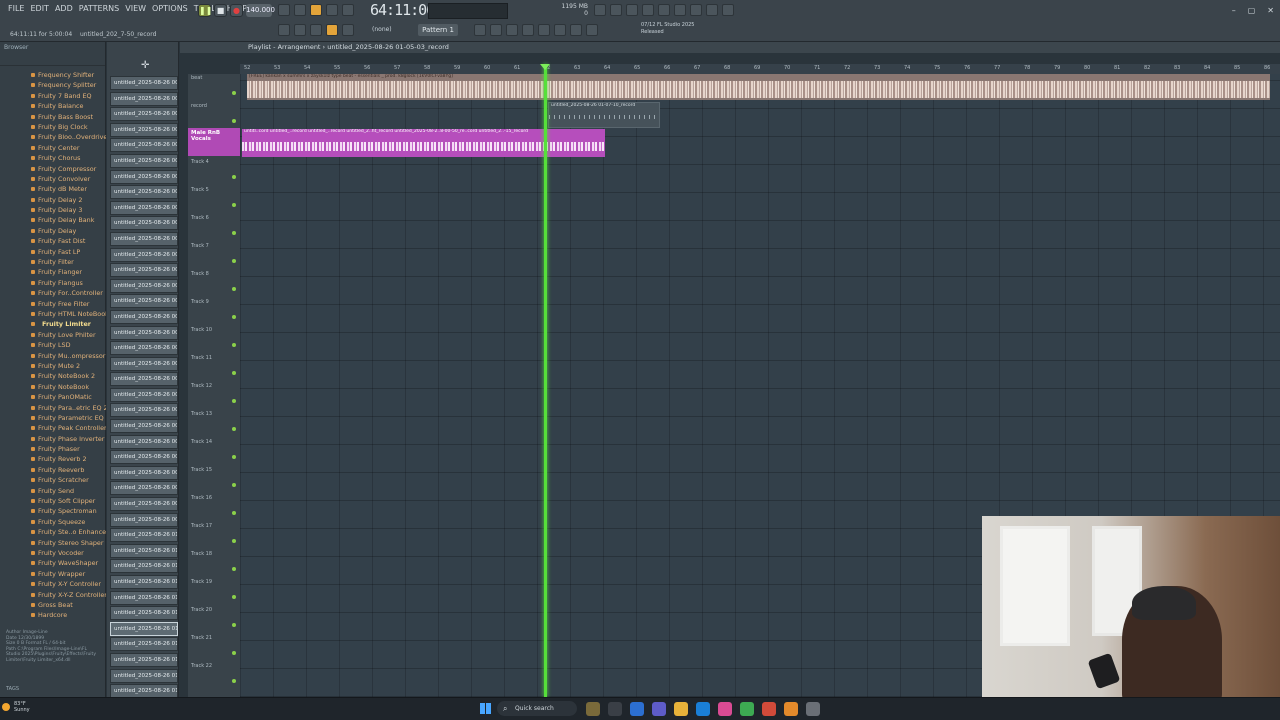 Image resolution: width=1280 pixels, height=720 pixels. I want to click on plugin-item: Fruity Bloo..Overdrive, so click(53, 137).